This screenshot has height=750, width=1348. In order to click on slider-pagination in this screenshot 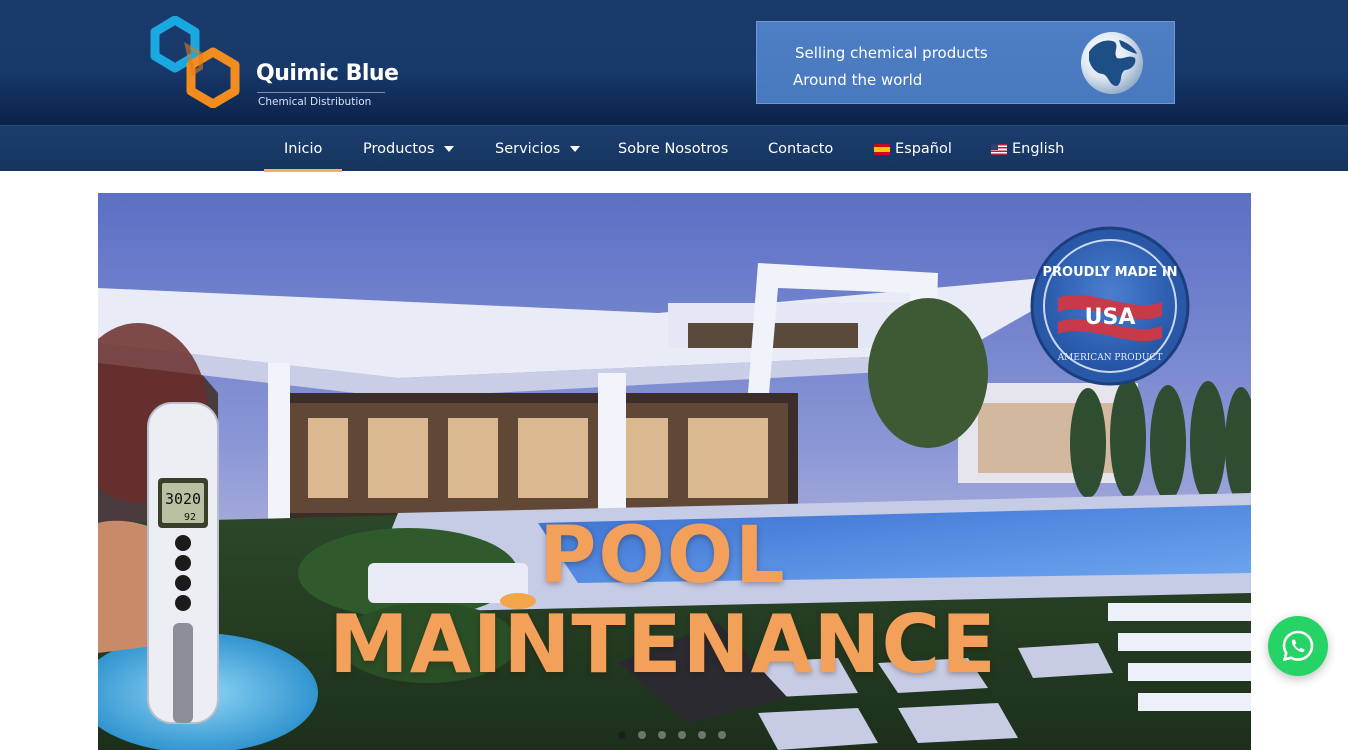, I will do `click(672, 735)`.